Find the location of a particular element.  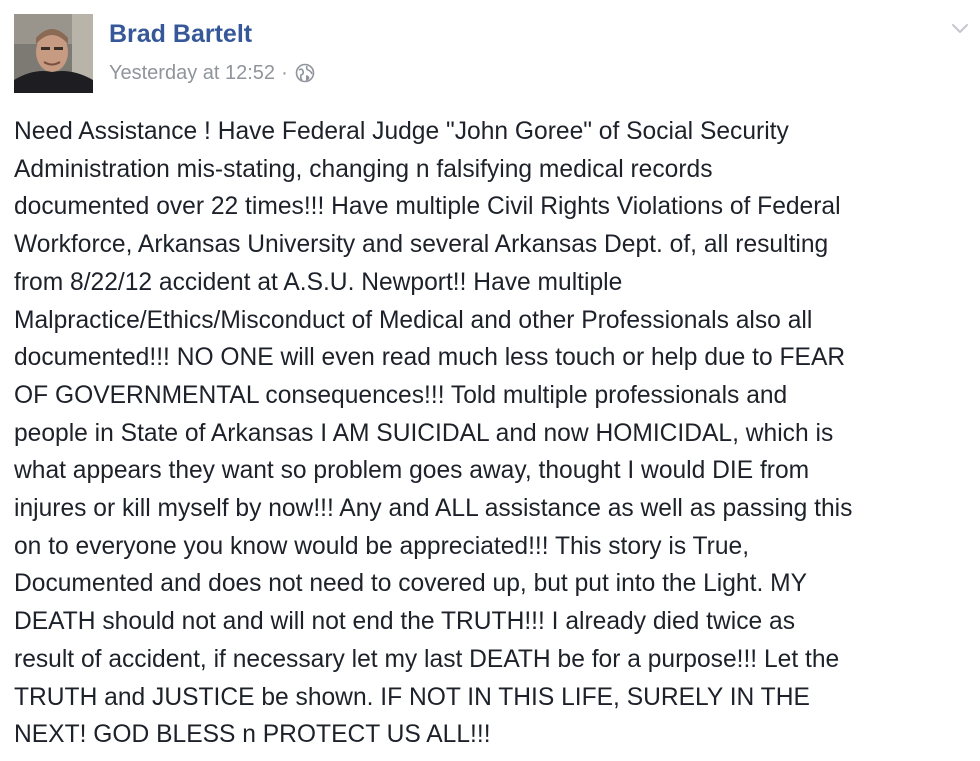

post-text-line: NEXT! GOD BLESS n PROTECT US ALL!!! is located at coordinates (252, 735).